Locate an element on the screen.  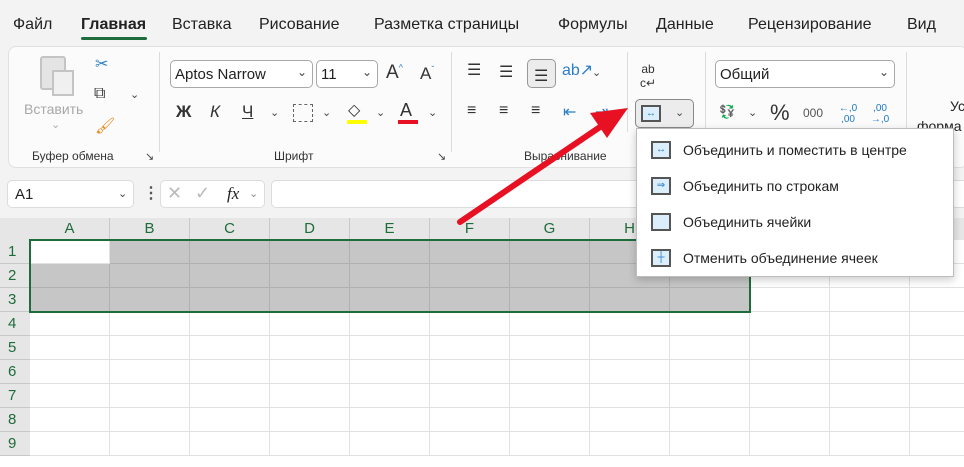
merge-center-icon: ↔ is located at coordinates (661, 150).